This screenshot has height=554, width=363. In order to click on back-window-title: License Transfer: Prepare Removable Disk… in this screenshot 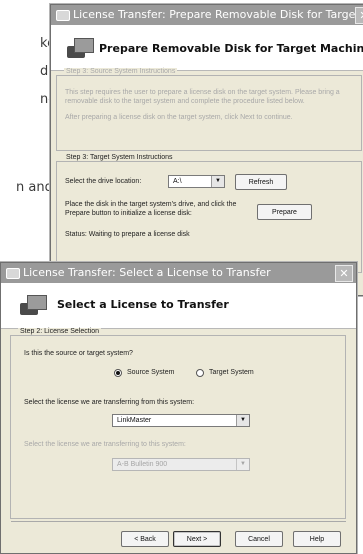, I will do `click(218, 14)`.